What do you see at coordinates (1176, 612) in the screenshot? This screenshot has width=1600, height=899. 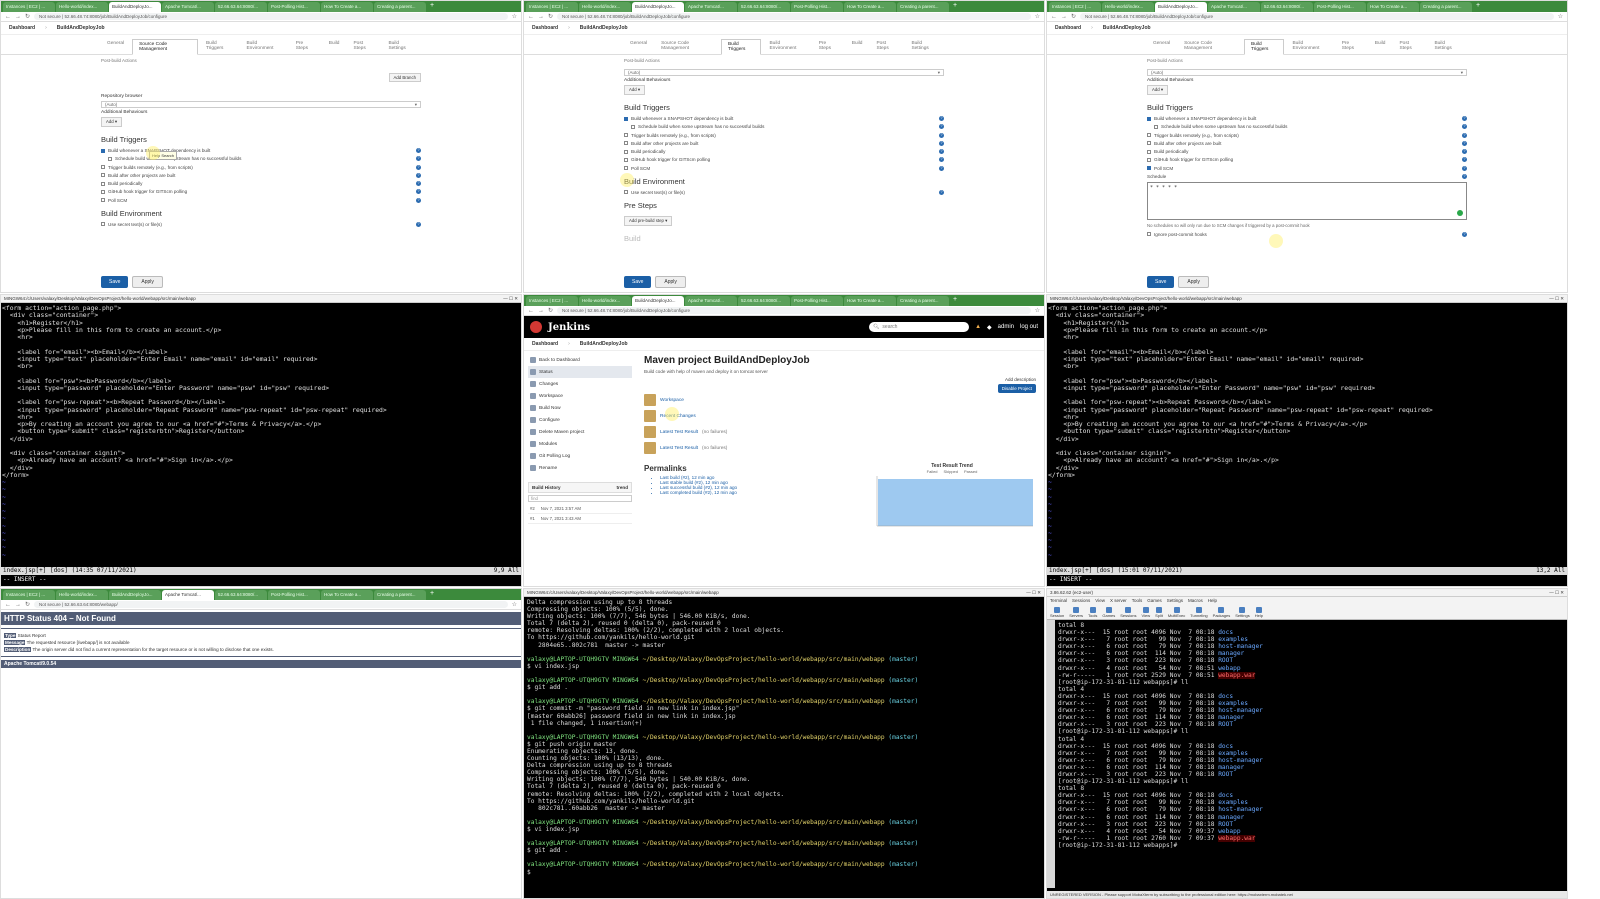 I see `toolbar-button-multiexec: MultiExec` at bounding box center [1176, 612].